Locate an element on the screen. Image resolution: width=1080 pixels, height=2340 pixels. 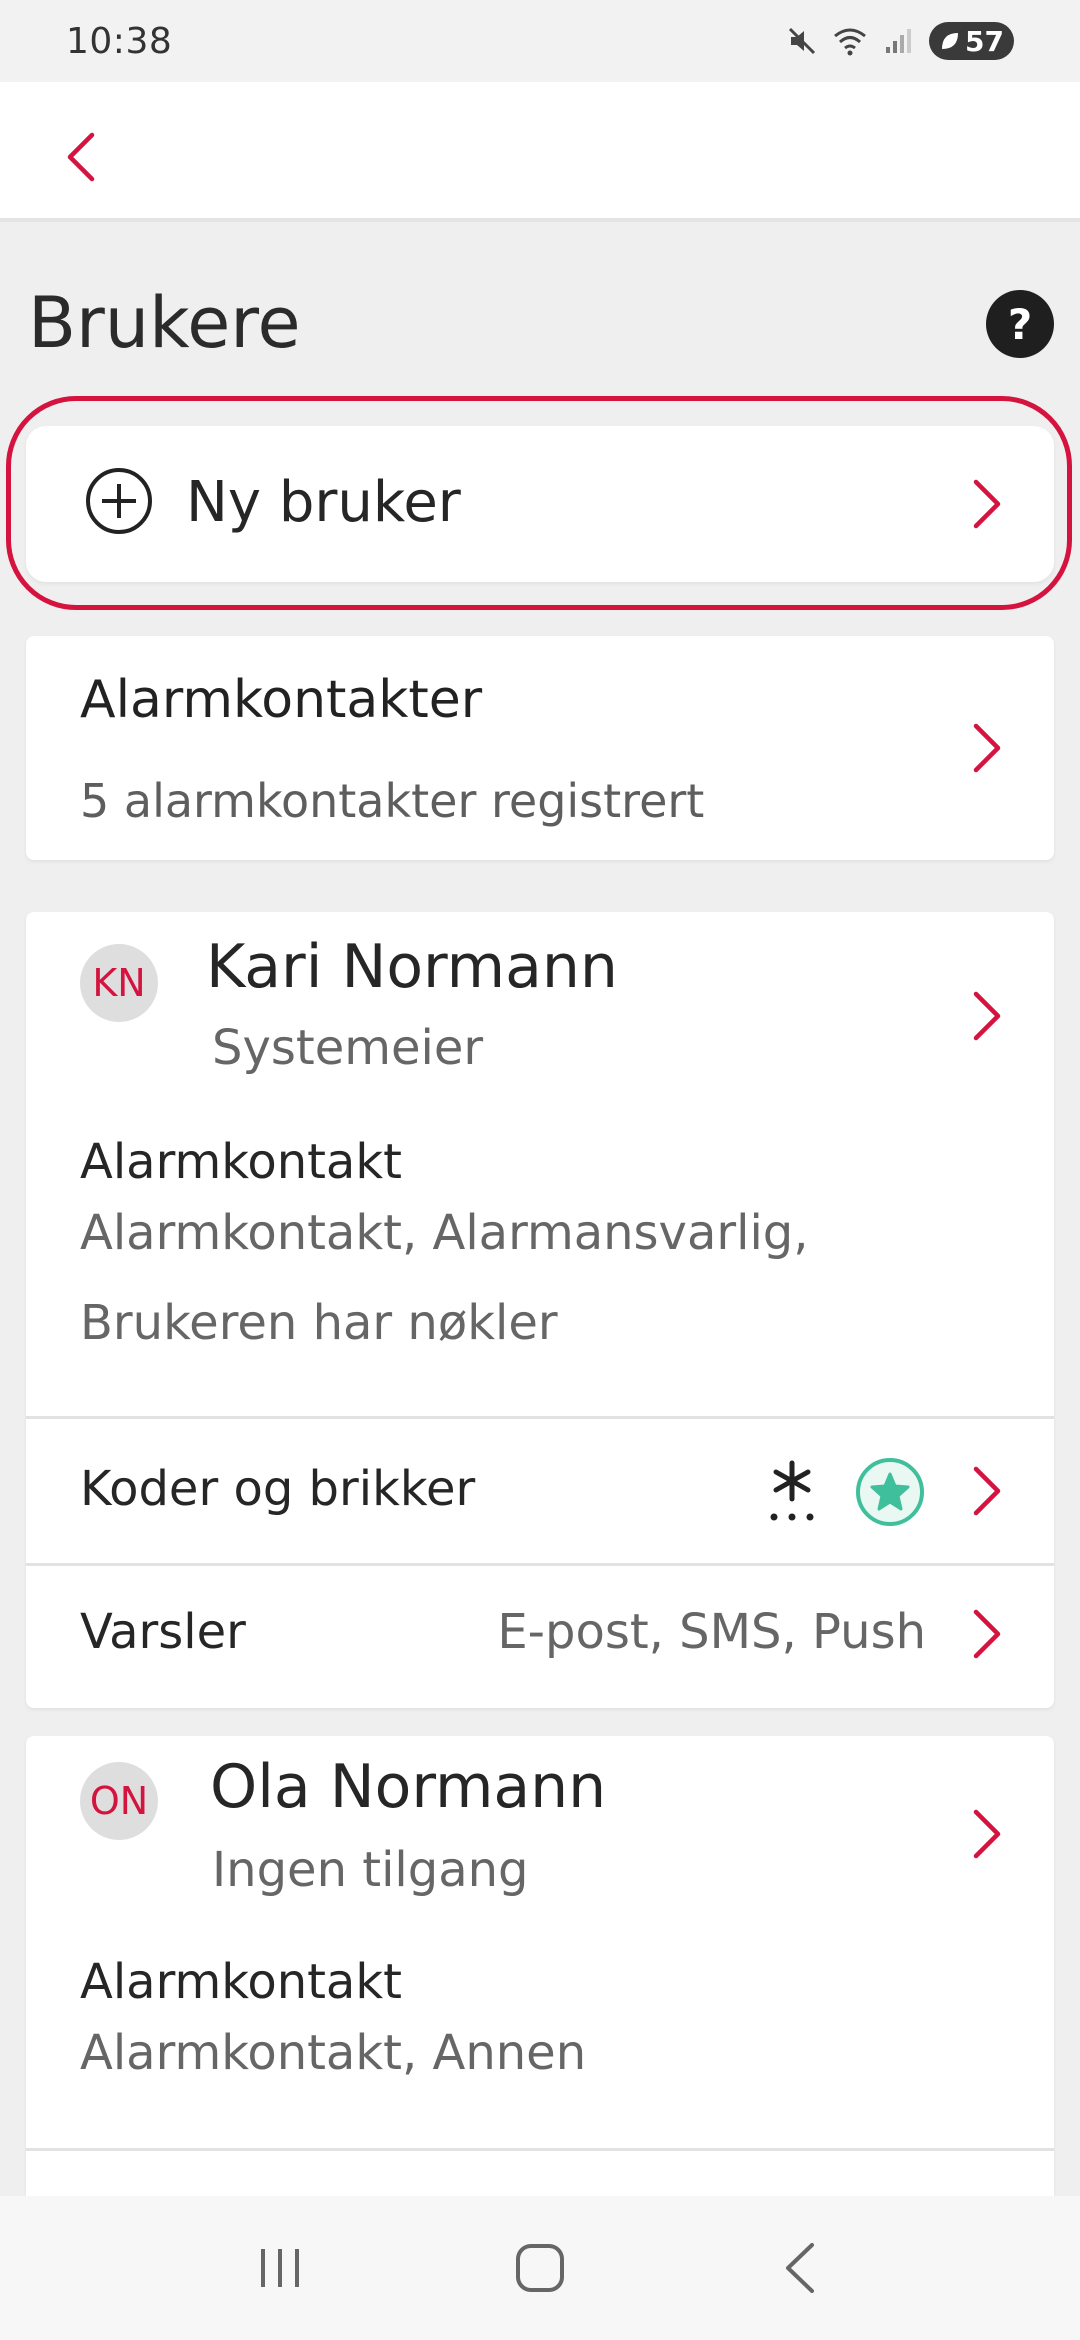
help-button: ? is located at coordinates (1020, 324).